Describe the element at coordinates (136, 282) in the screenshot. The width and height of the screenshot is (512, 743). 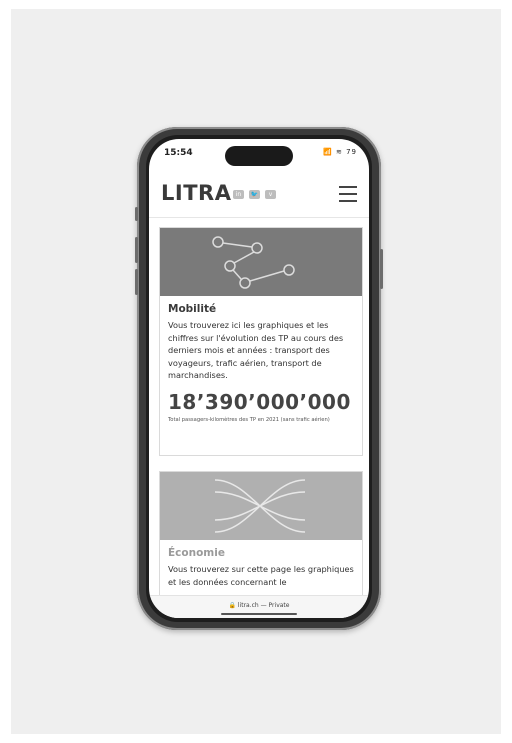
I see `phone-volume-down` at that location.